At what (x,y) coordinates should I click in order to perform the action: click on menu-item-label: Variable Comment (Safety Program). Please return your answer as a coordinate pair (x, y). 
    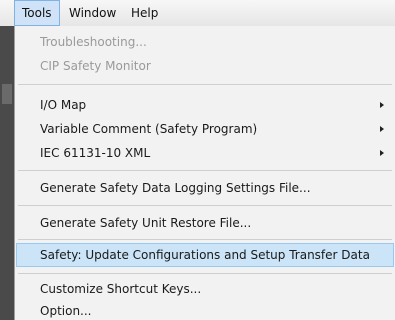
    Looking at the image, I should click on (149, 129).